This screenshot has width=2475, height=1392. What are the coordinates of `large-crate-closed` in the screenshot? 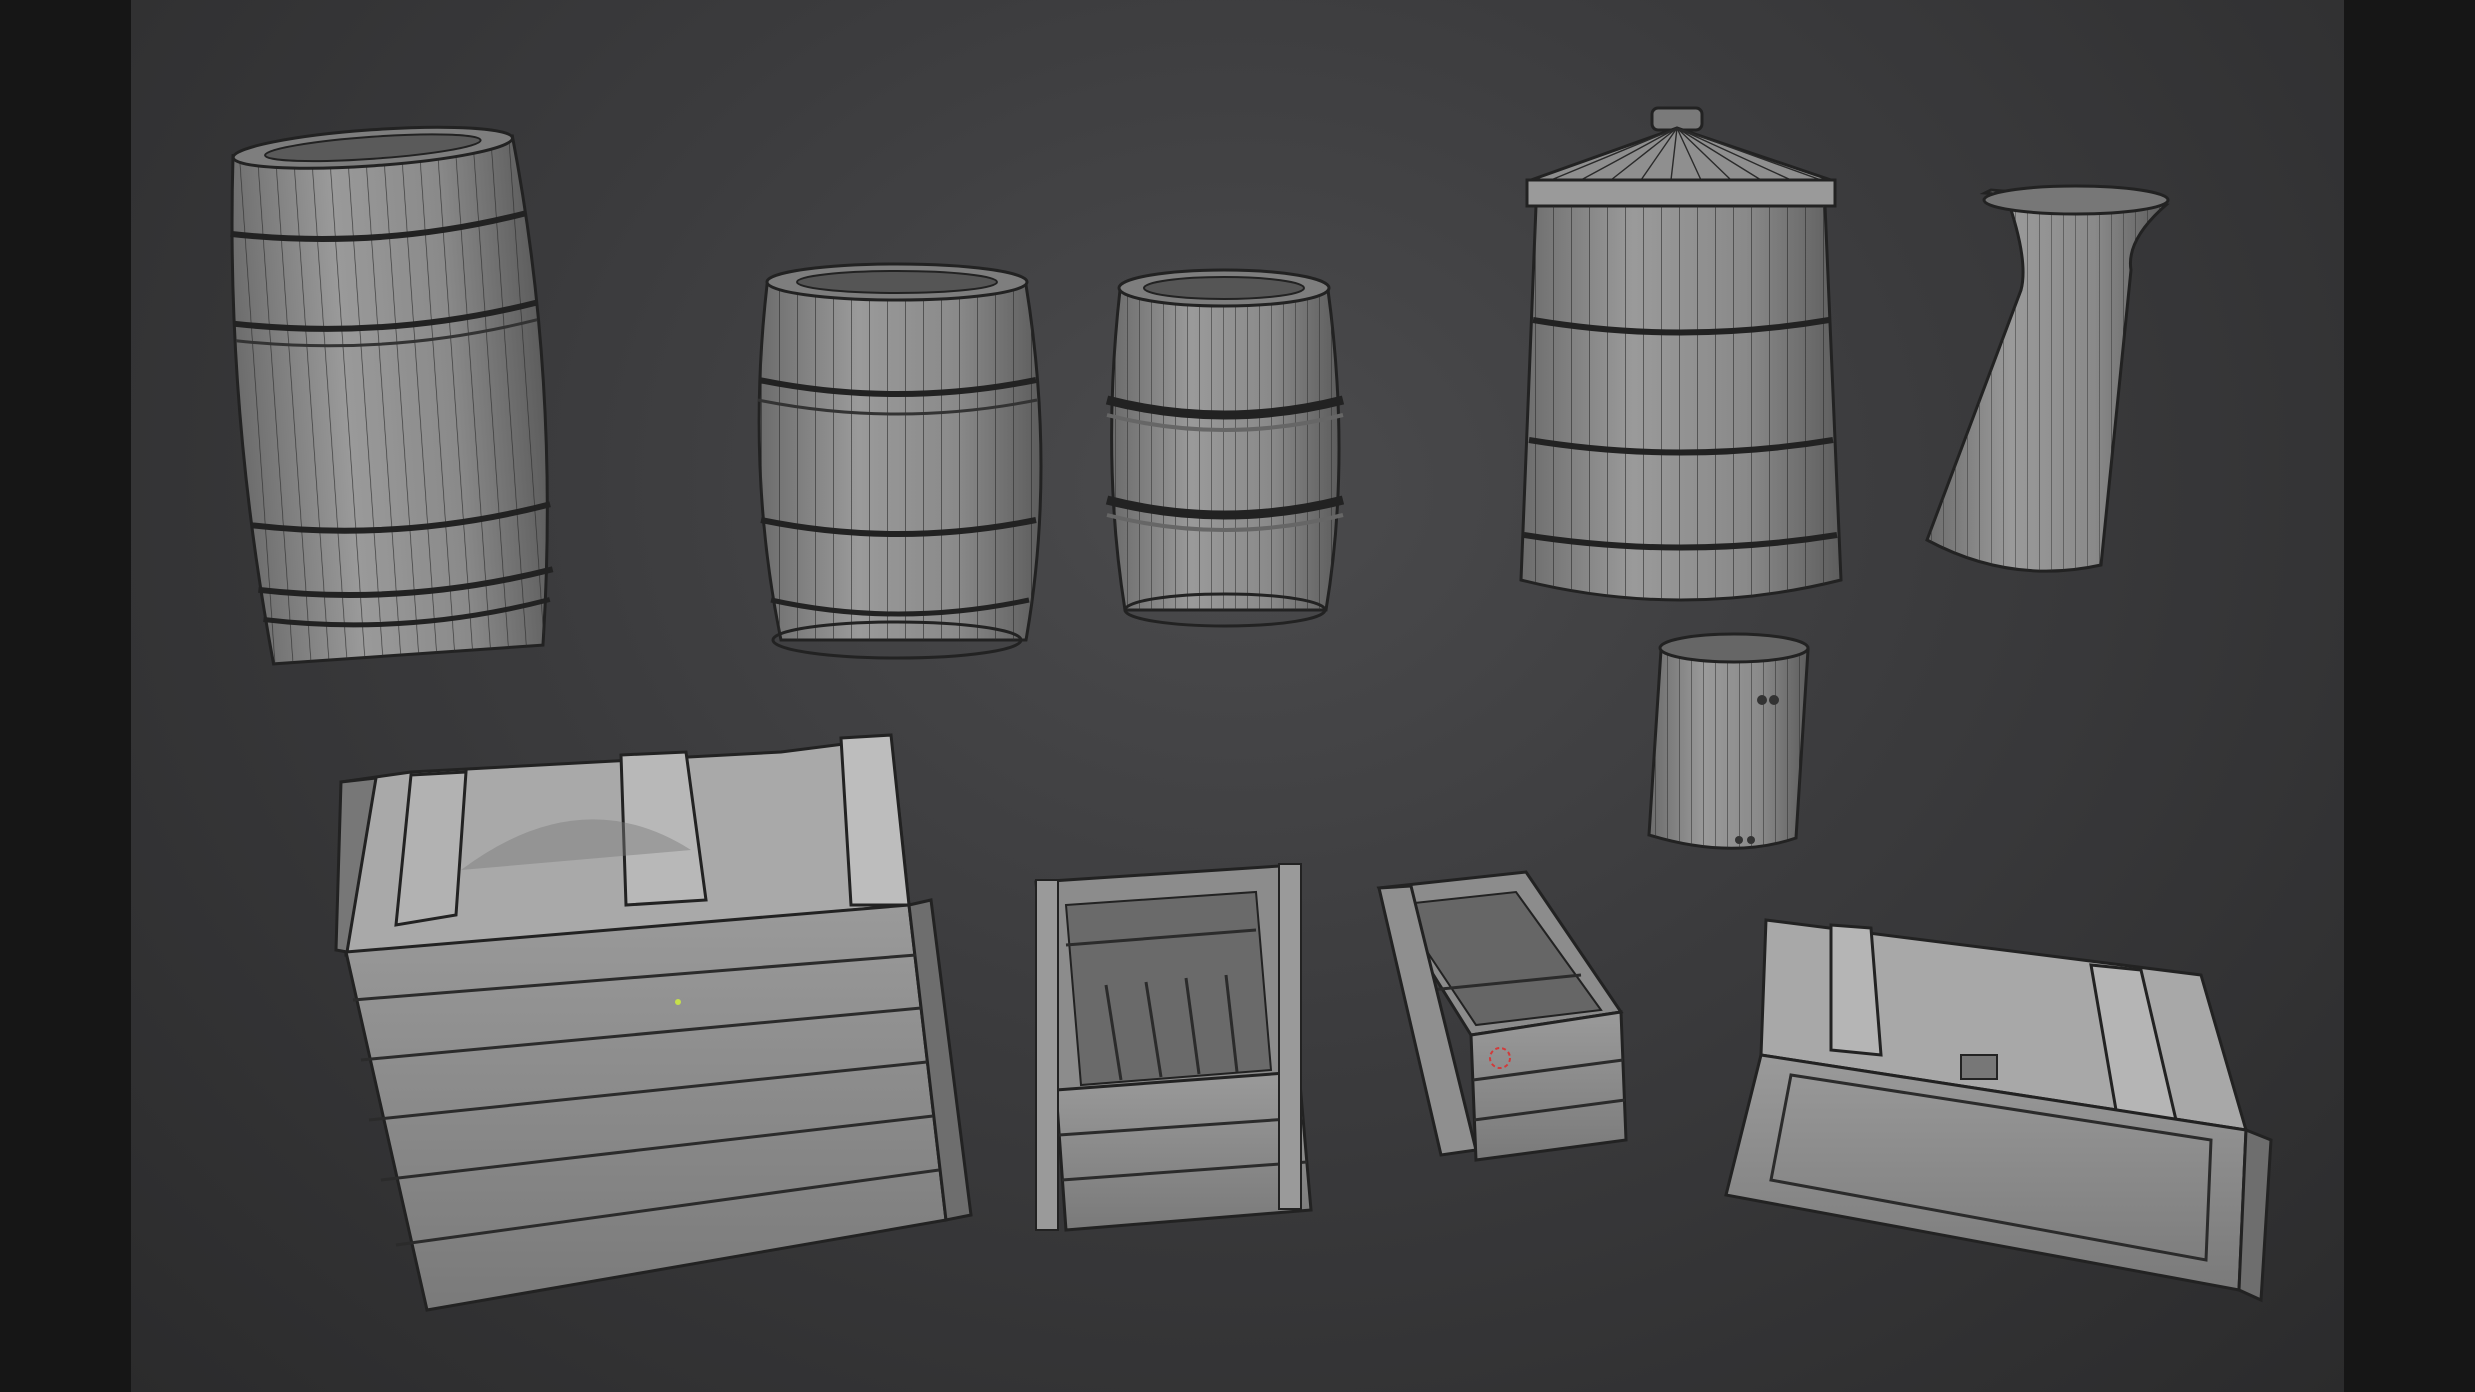 It's located at (653, 1022).